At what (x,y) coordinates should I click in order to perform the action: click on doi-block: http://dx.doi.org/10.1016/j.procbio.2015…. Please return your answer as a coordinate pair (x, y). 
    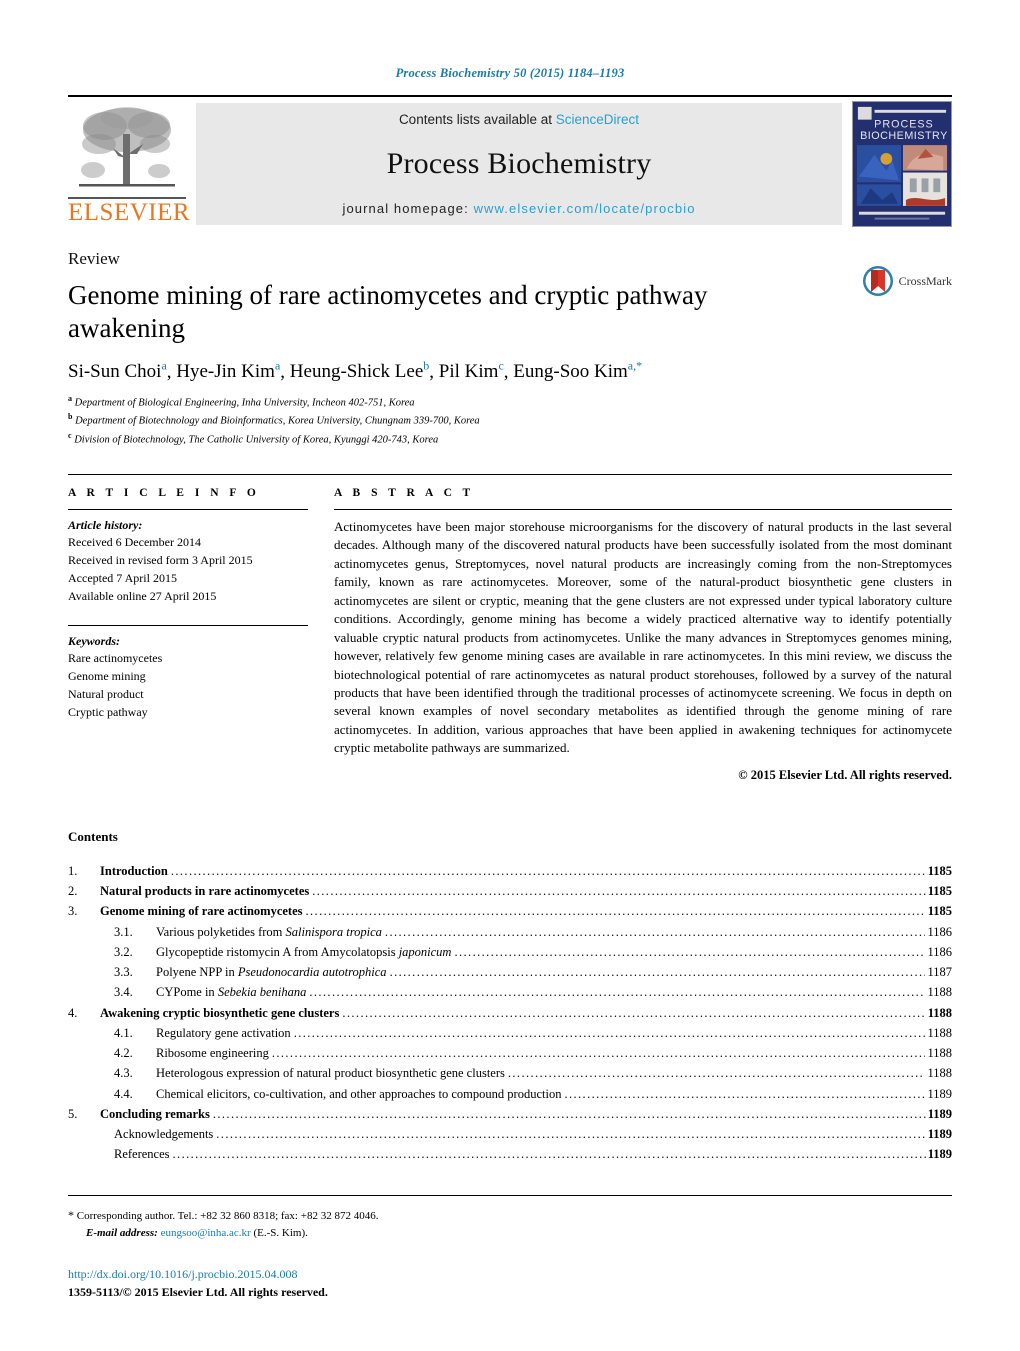
    Looking at the image, I should click on (510, 1283).